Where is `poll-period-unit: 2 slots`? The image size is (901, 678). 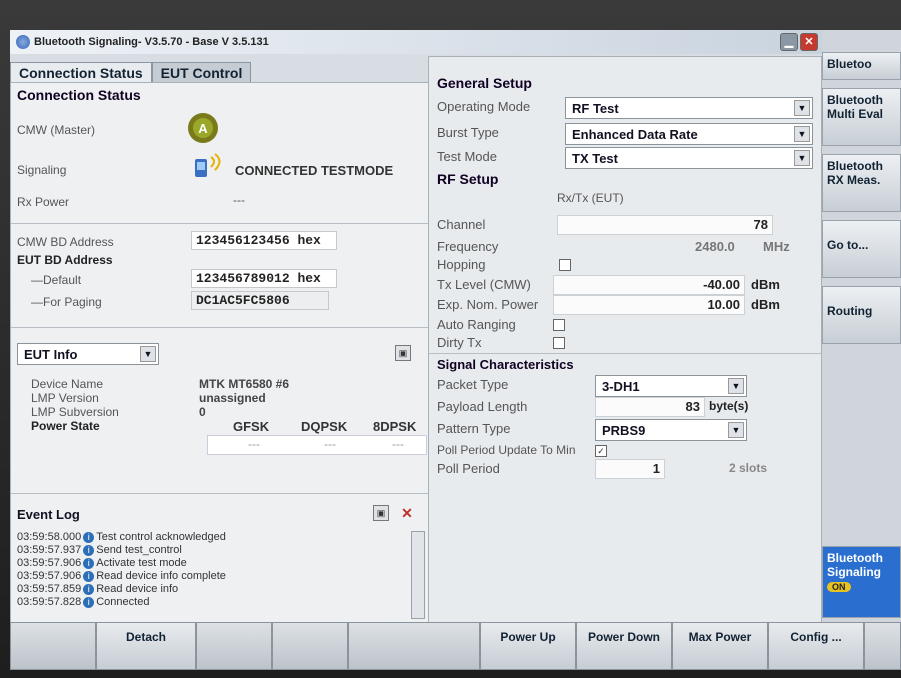
poll-period-unit: 2 slots is located at coordinates (748, 468).